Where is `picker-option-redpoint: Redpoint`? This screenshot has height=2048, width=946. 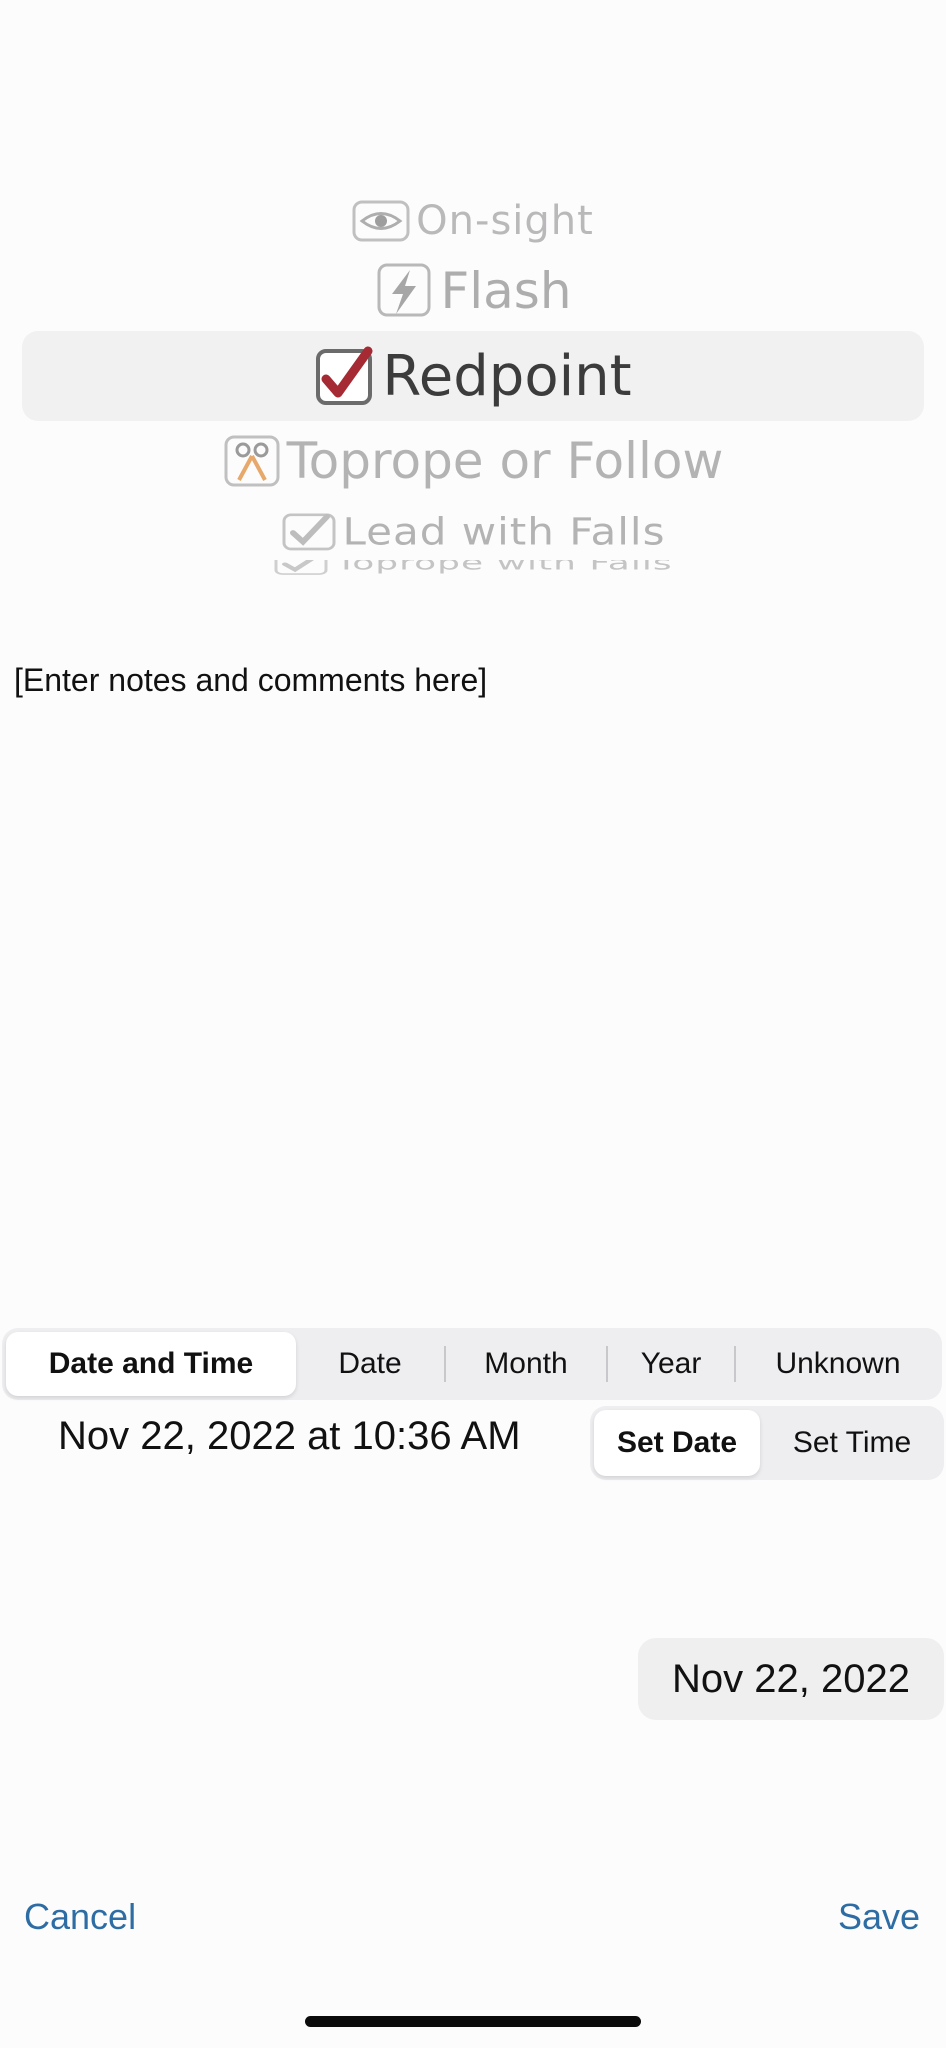 picker-option-redpoint: Redpoint is located at coordinates (473, 376).